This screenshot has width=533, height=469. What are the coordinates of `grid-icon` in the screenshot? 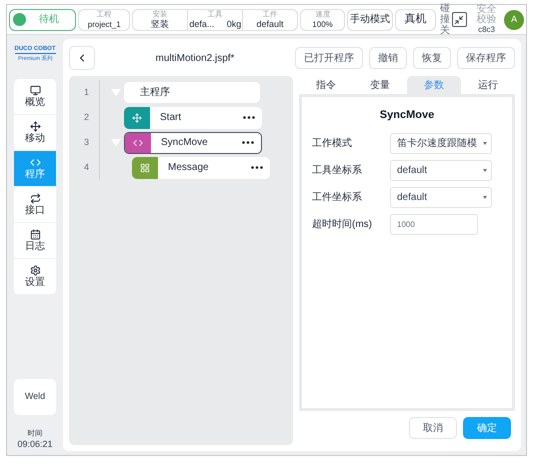 It's located at (145, 167).